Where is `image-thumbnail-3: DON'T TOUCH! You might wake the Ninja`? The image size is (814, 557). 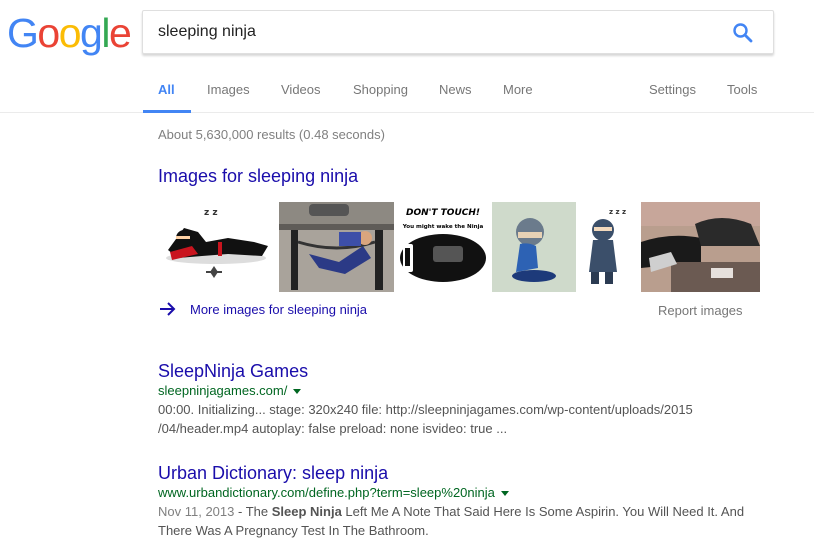
image-thumbnail-3: DON'T TOUCH! You might wake the Ninja is located at coordinates (443, 247).